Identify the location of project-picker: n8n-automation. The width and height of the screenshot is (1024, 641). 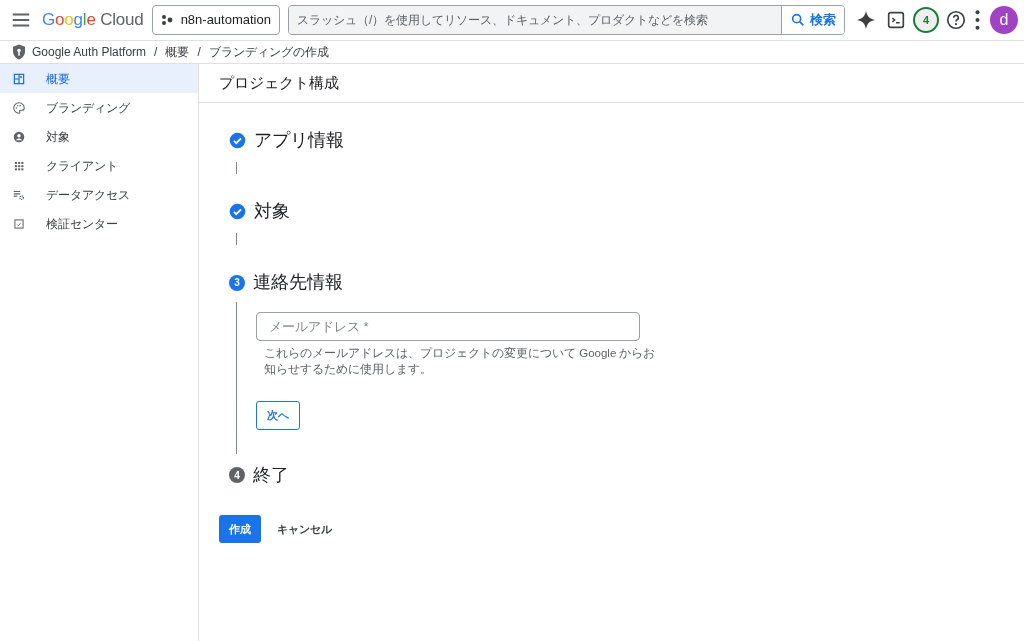
(215, 20).